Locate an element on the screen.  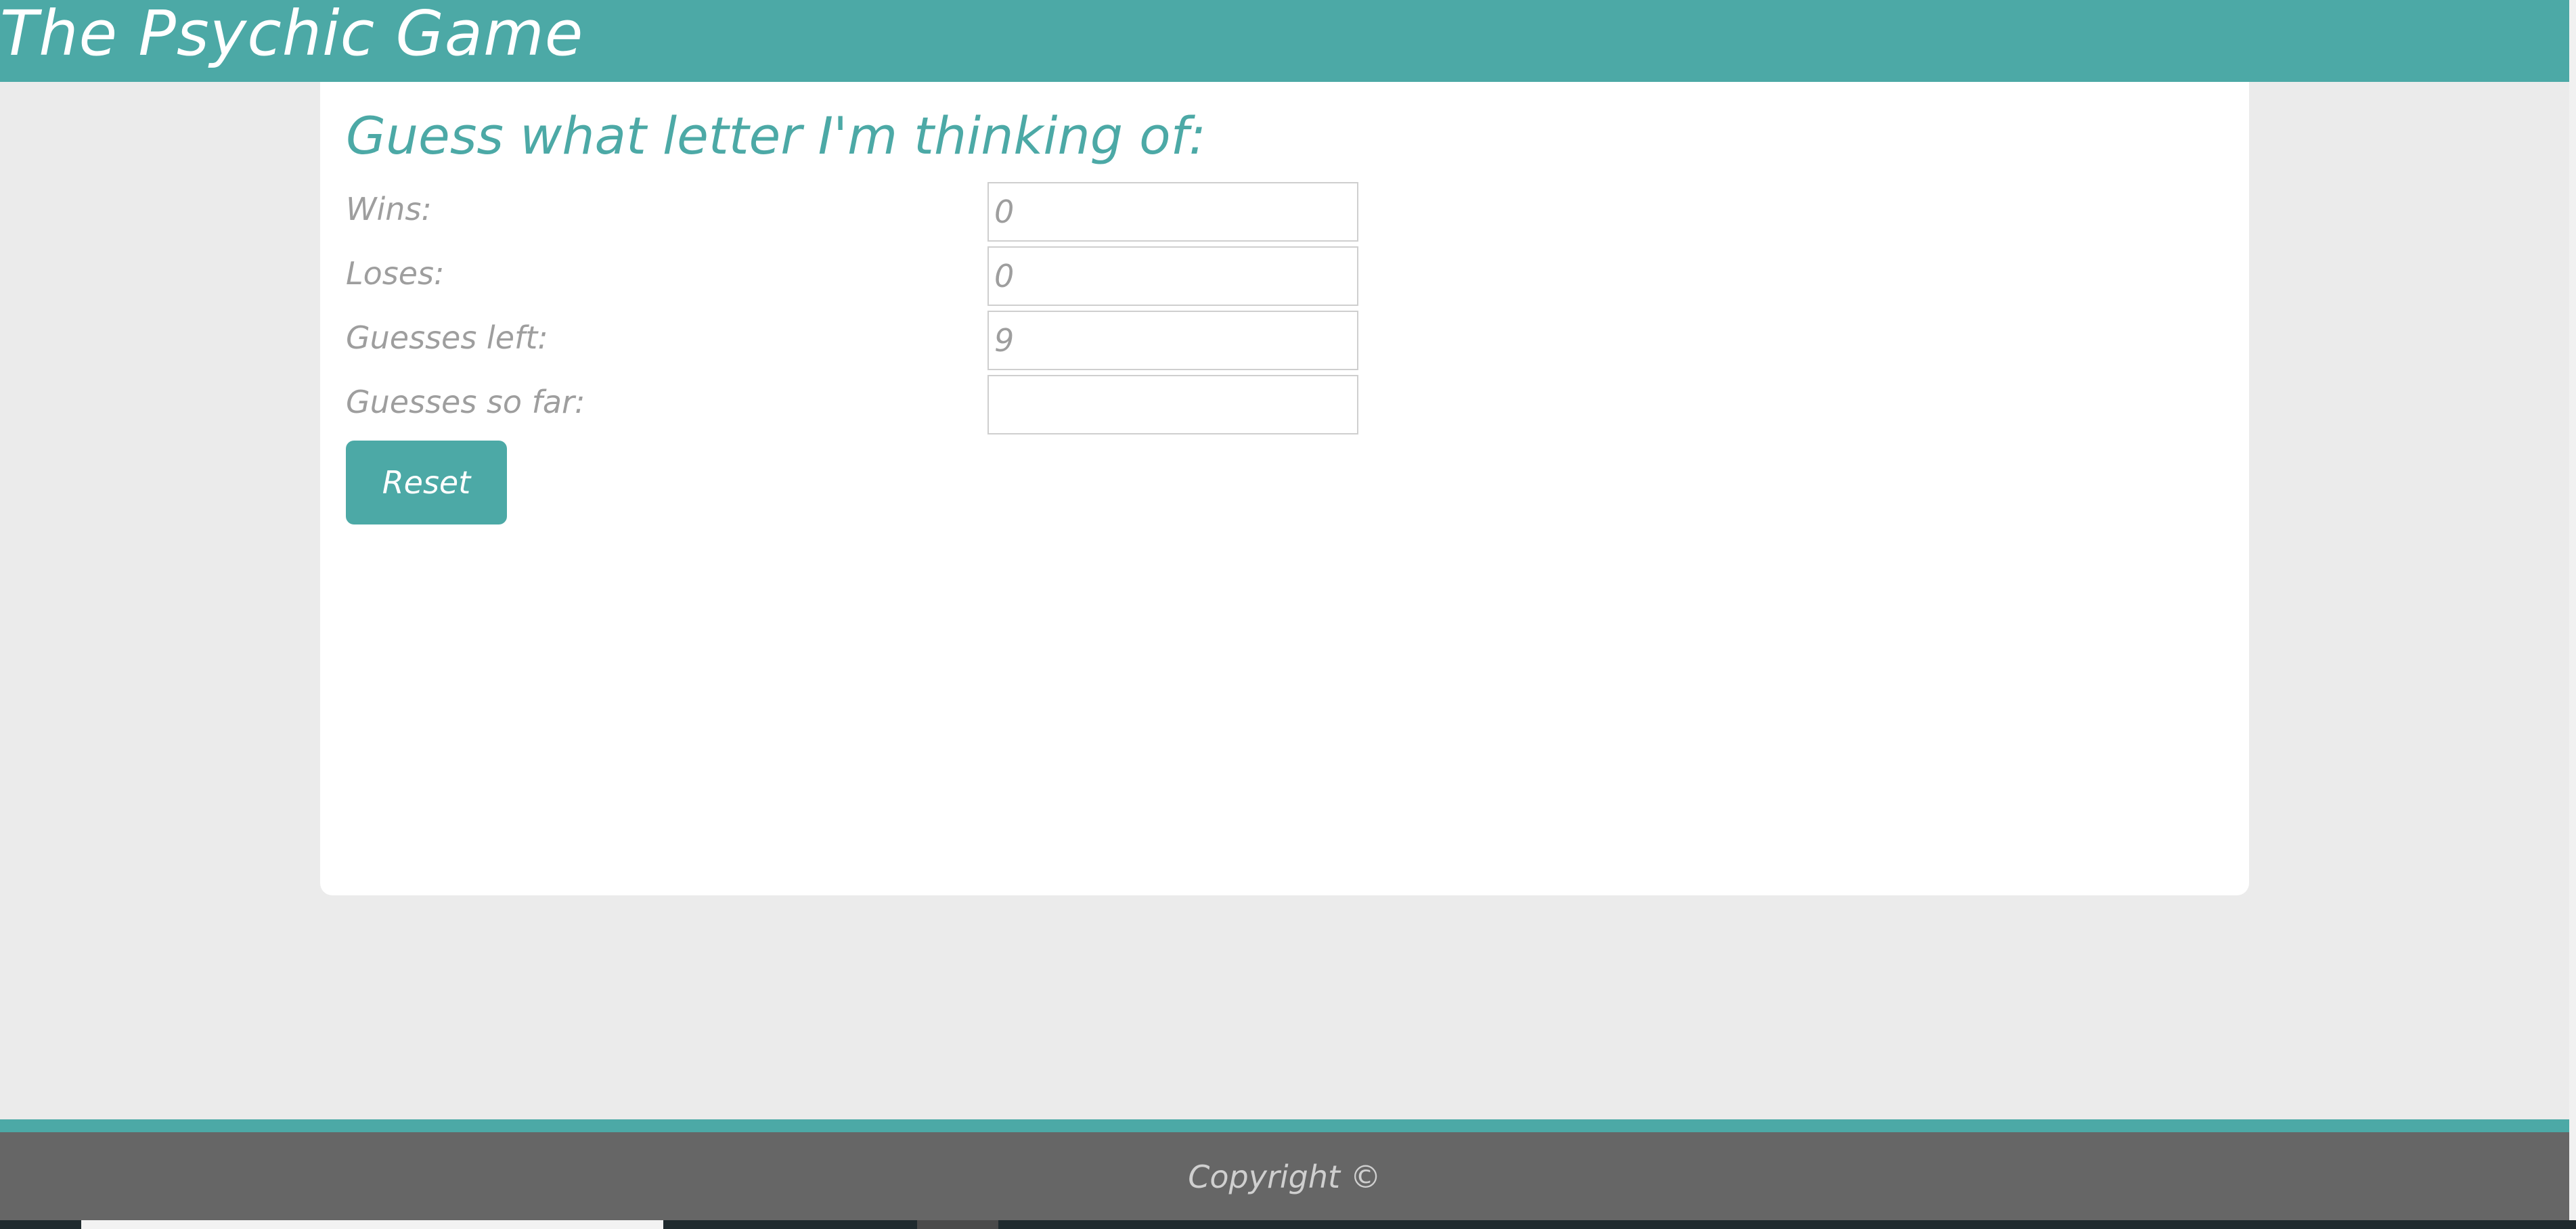
guesses-left-field: 9 is located at coordinates (1172, 340).